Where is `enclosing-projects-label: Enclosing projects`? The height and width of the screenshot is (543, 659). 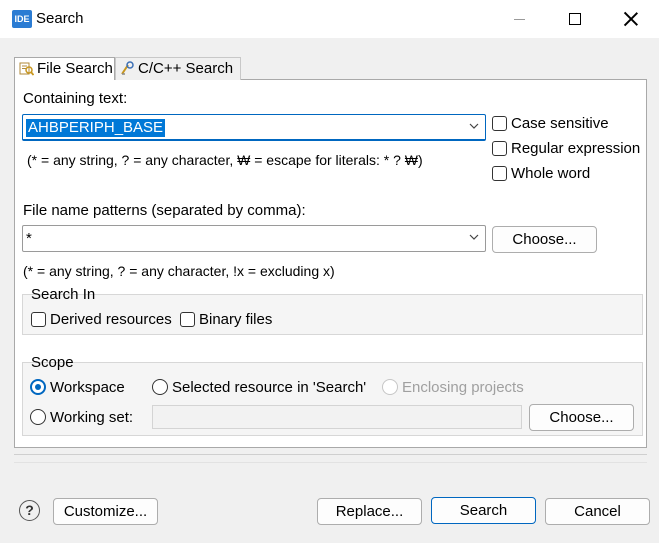 enclosing-projects-label: Enclosing projects is located at coordinates (463, 387).